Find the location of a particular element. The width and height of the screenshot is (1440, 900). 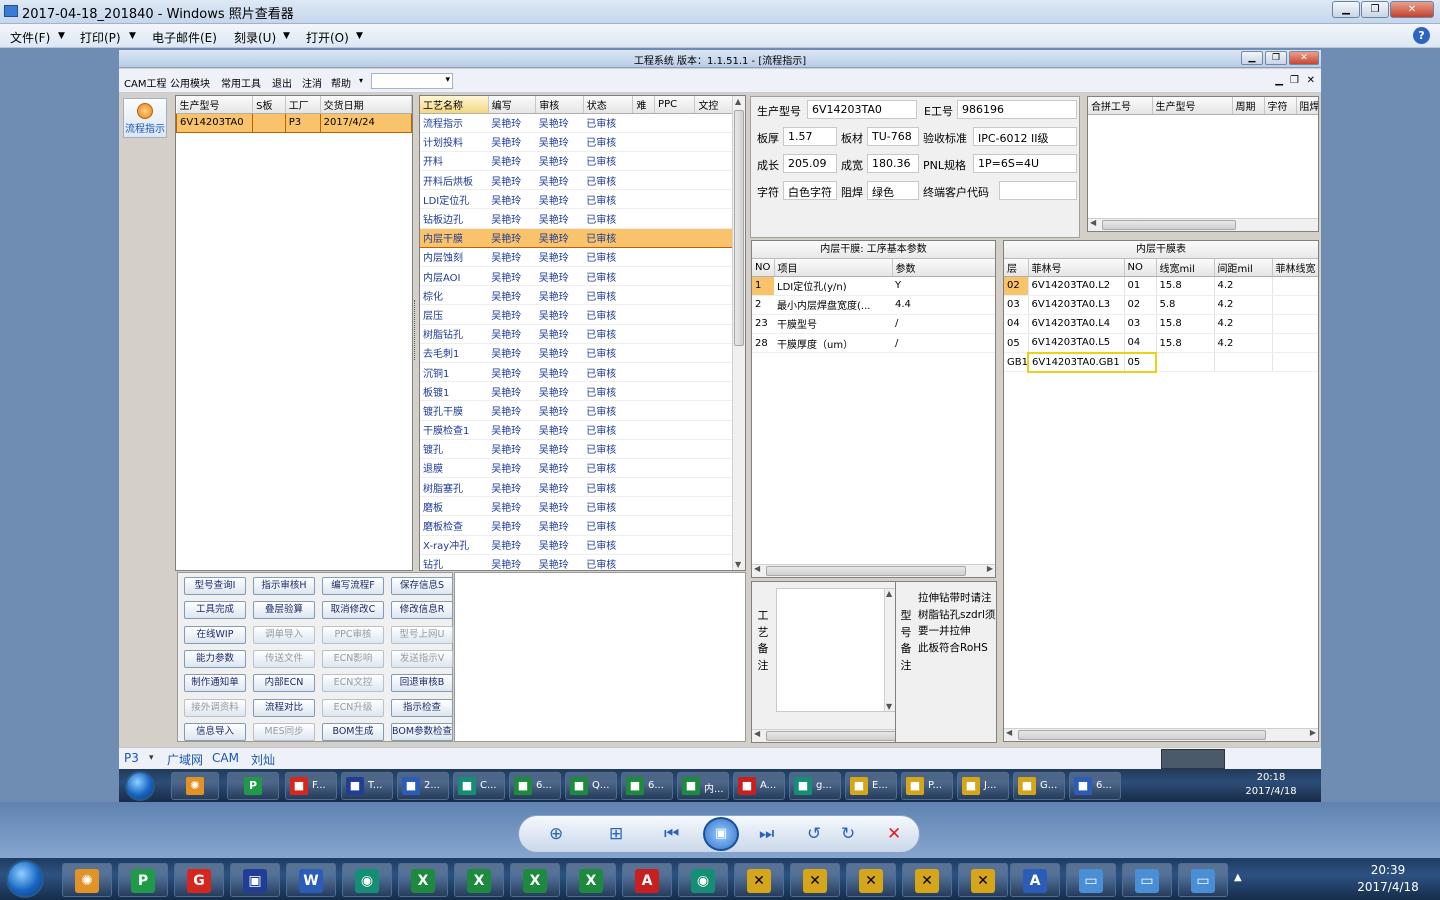

film-header: 层 is located at coordinates (1016, 268).